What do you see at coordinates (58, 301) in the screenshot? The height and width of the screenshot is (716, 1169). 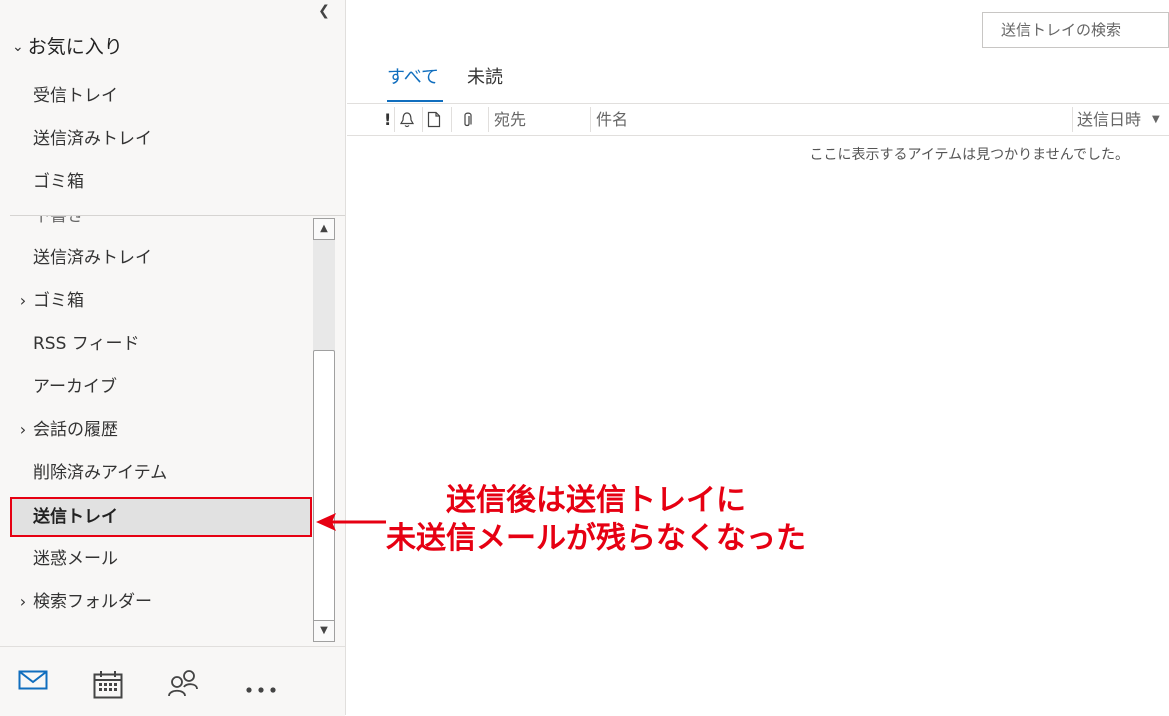 I see `folder-label: ゴミ箱` at bounding box center [58, 301].